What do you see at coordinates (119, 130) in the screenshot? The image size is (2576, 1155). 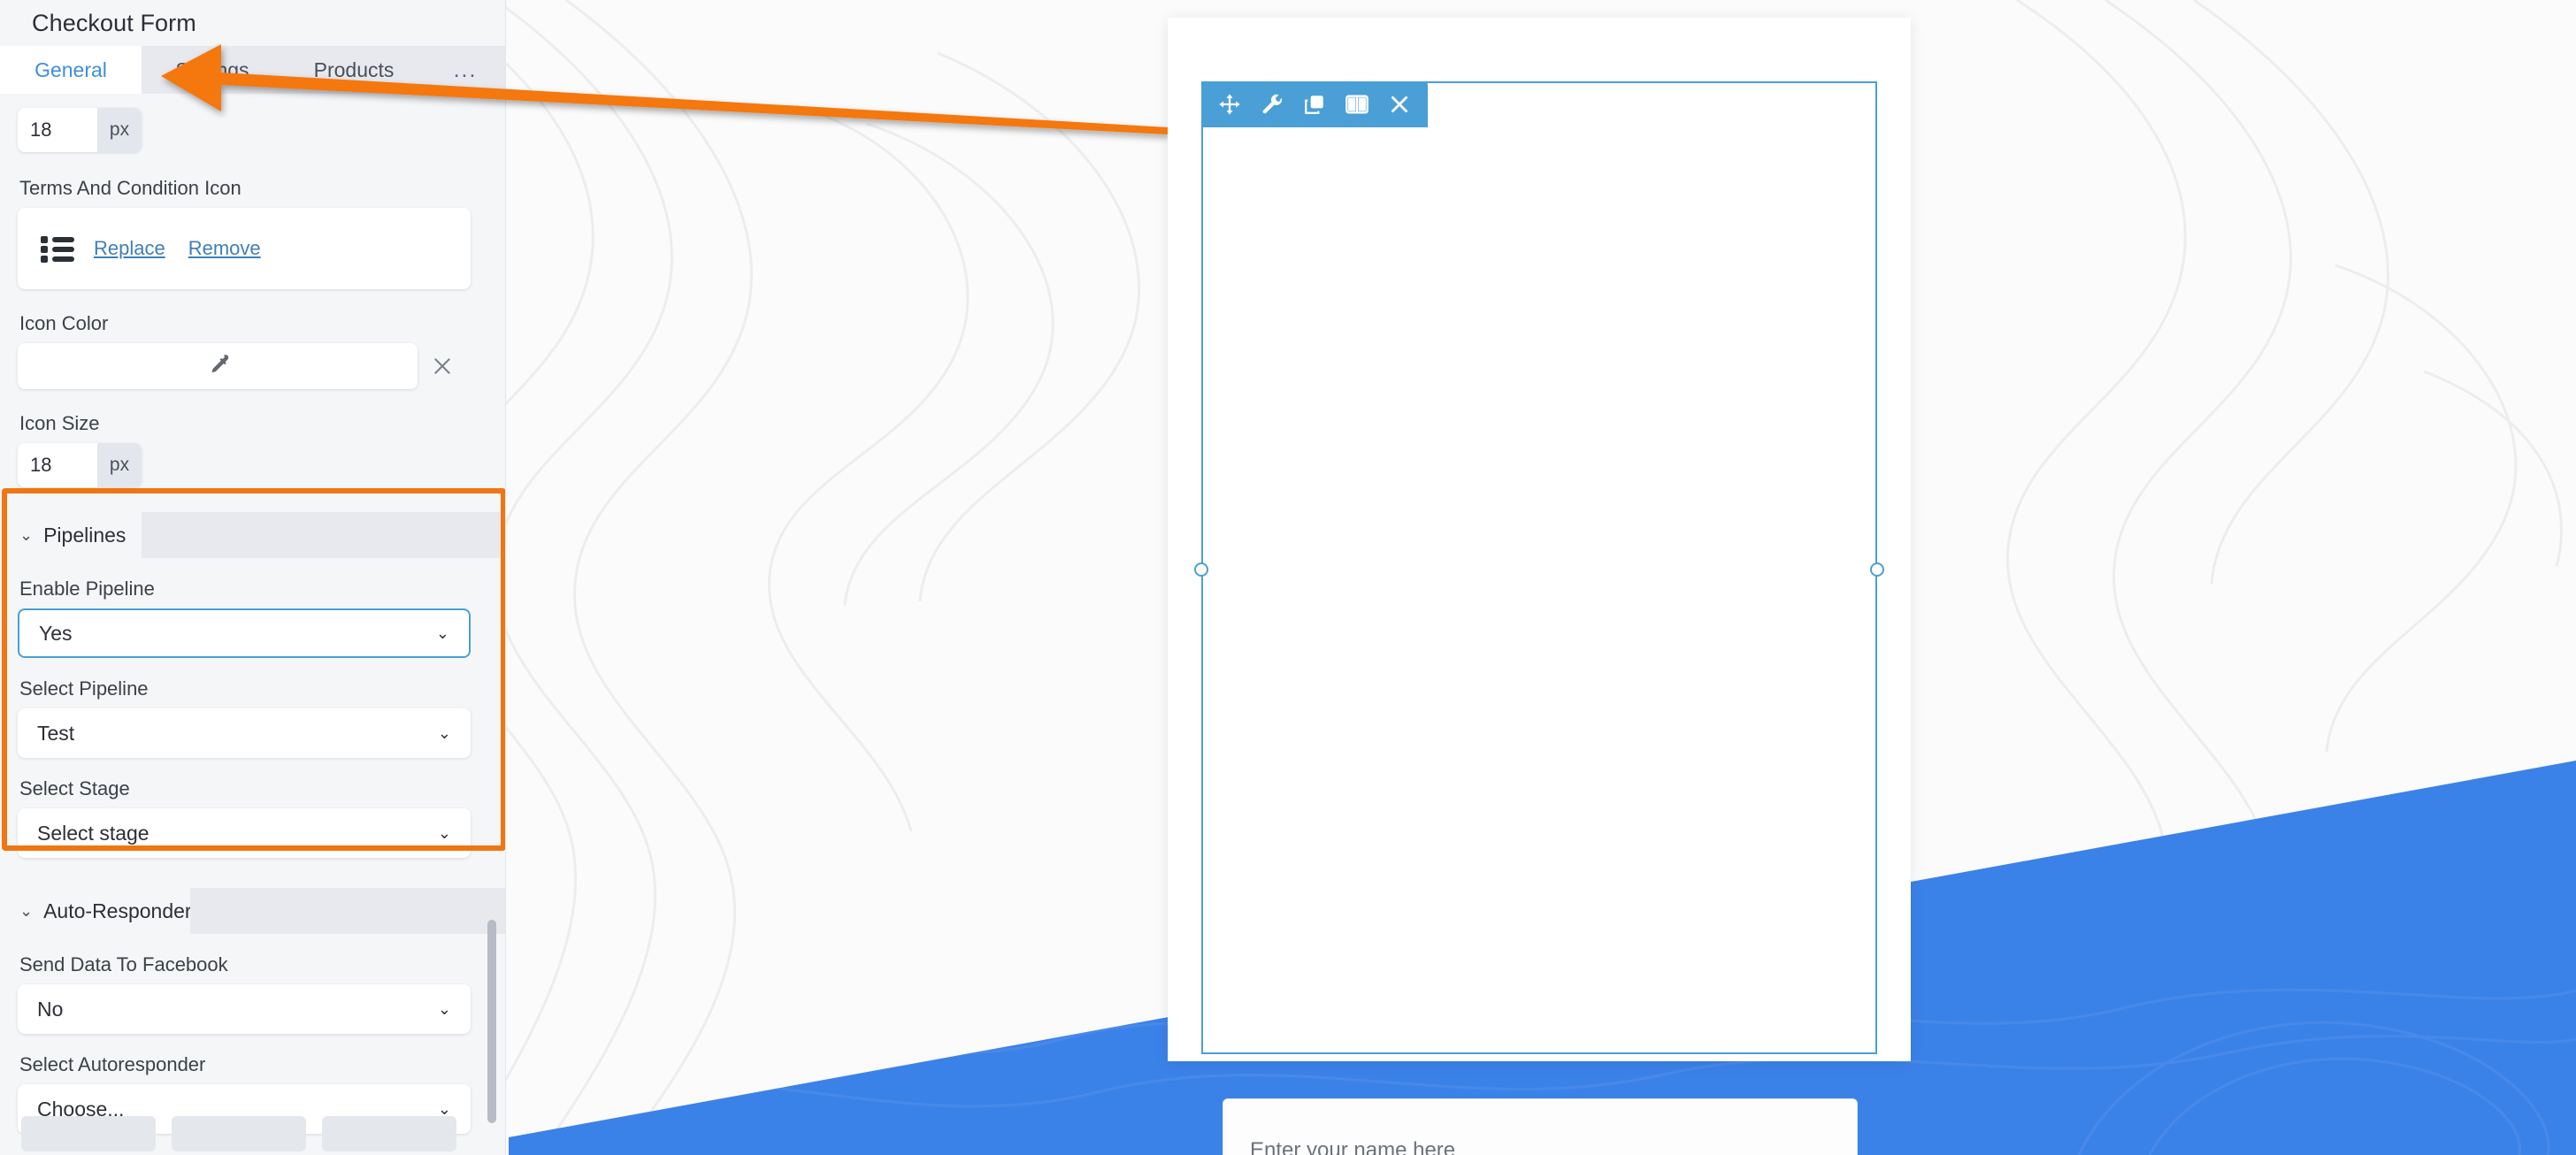 I see `font-size-unit: px` at bounding box center [119, 130].